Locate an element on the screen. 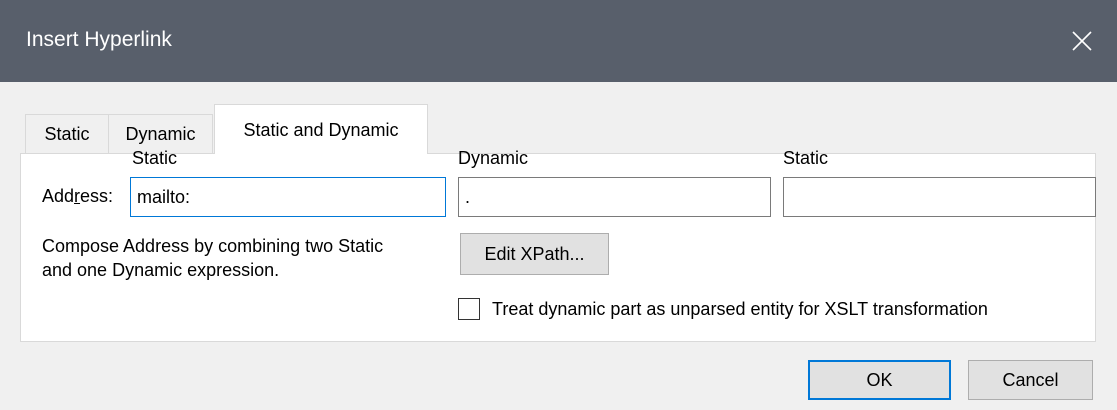 The width and height of the screenshot is (1117, 410). dynamic-address-input: . is located at coordinates (614, 197).